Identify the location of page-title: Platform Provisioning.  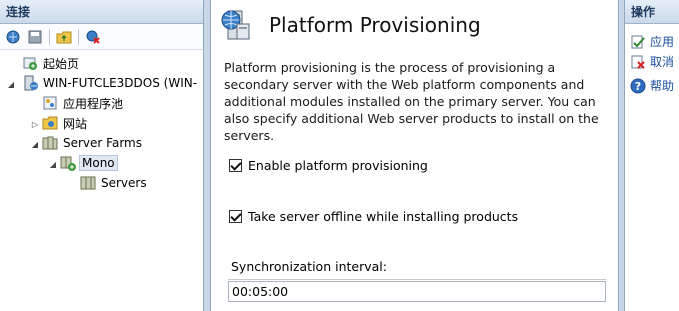
(375, 25).